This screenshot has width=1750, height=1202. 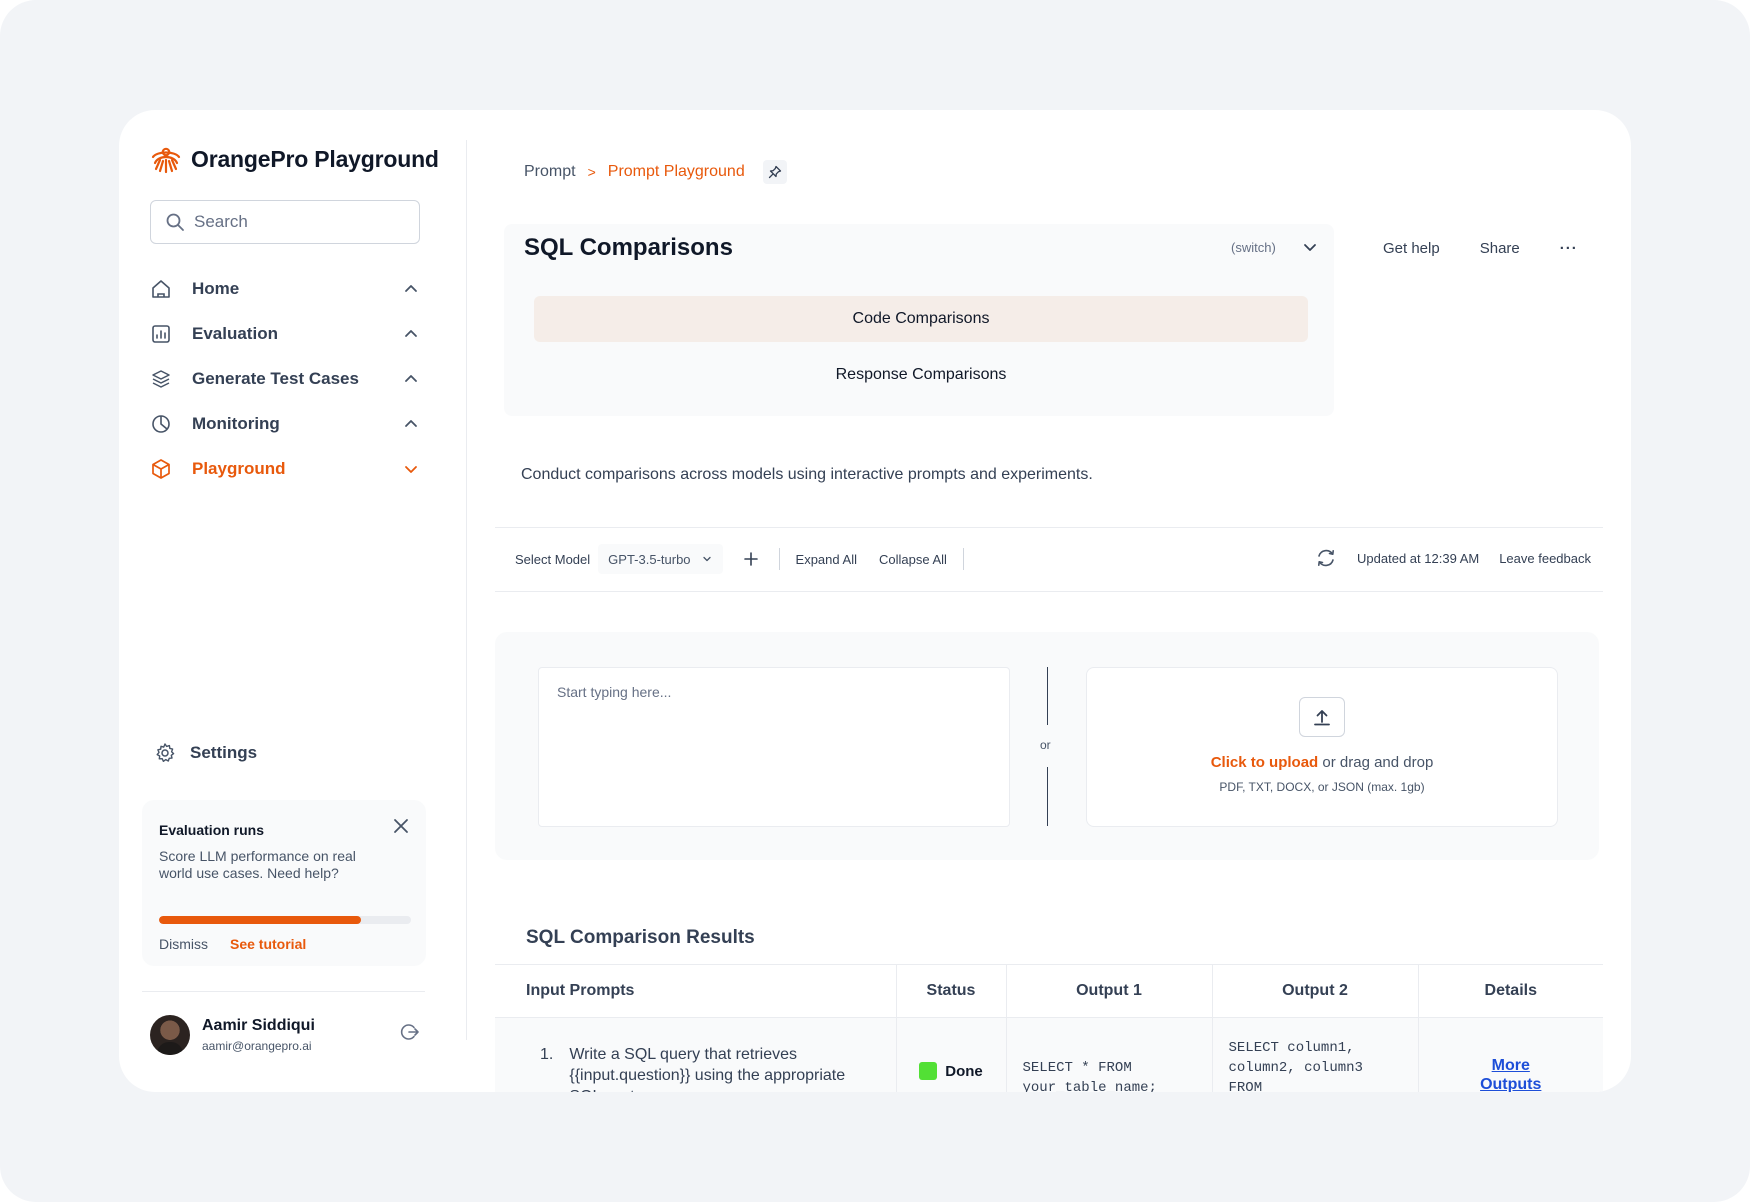 What do you see at coordinates (275, 378) in the screenshot?
I see `sidebar-item-label: Generate Test Cases` at bounding box center [275, 378].